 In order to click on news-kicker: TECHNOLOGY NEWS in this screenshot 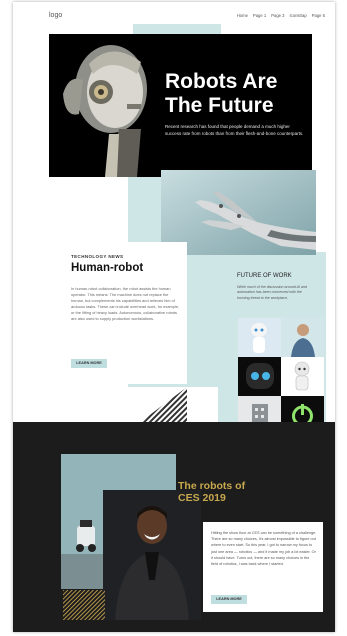, I will do `click(97, 256)`.